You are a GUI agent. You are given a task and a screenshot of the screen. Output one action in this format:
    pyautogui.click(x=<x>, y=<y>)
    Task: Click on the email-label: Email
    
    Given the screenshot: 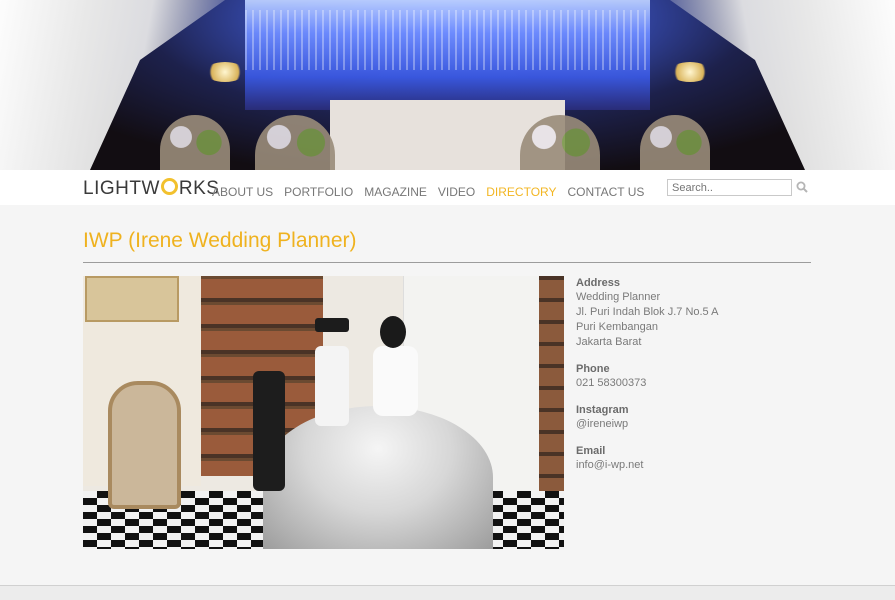 What is the action you would take?
    pyautogui.click(x=591, y=451)
    